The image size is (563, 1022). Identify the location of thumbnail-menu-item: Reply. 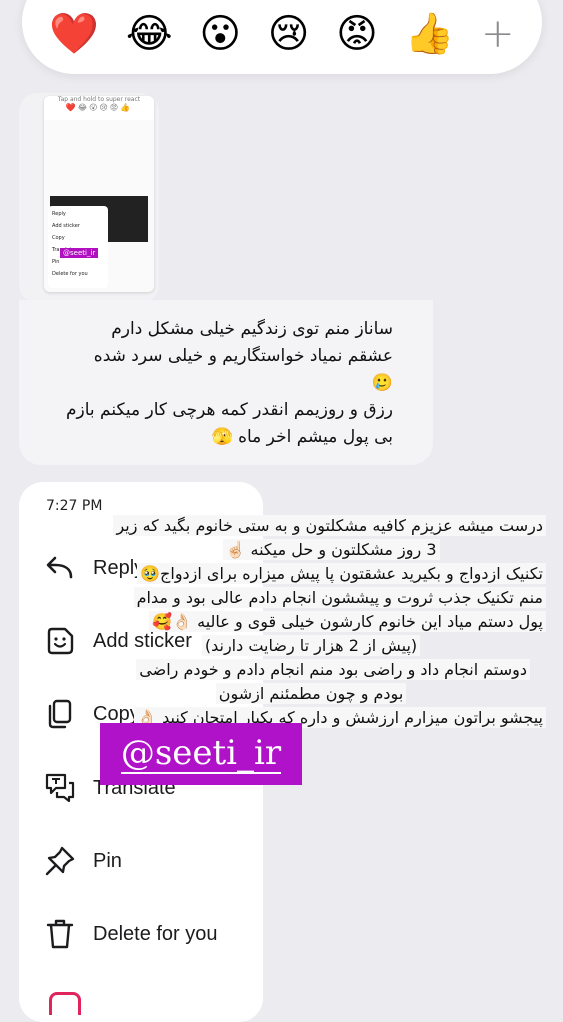
(59, 214).